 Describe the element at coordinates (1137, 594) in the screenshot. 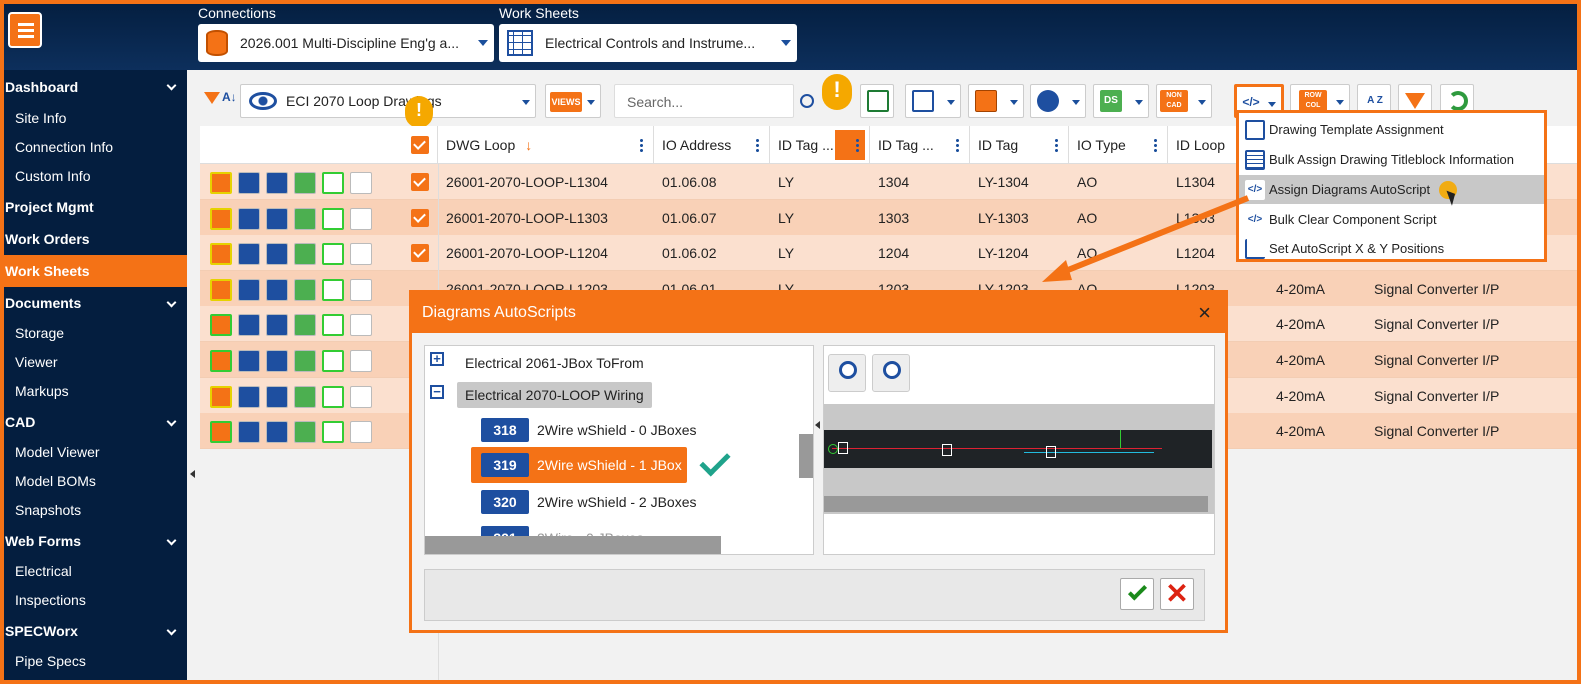

I see `confirm-button` at that location.